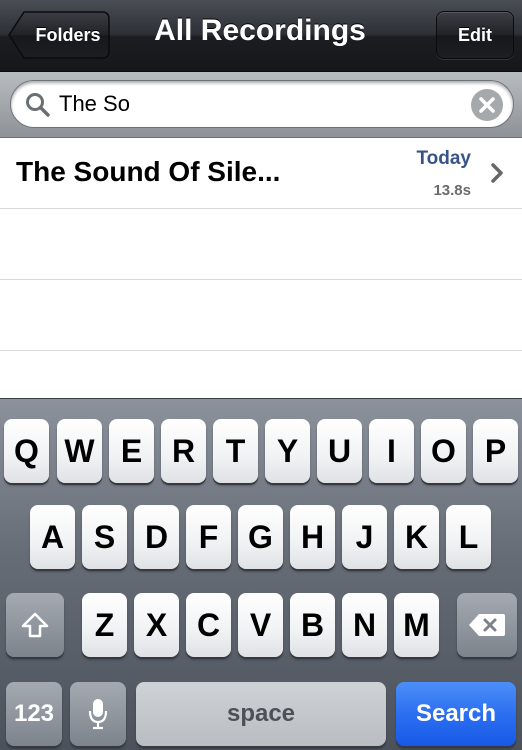 This screenshot has height=750, width=522. Describe the element at coordinates (260, 625) in the screenshot. I see `key-v: V` at that location.